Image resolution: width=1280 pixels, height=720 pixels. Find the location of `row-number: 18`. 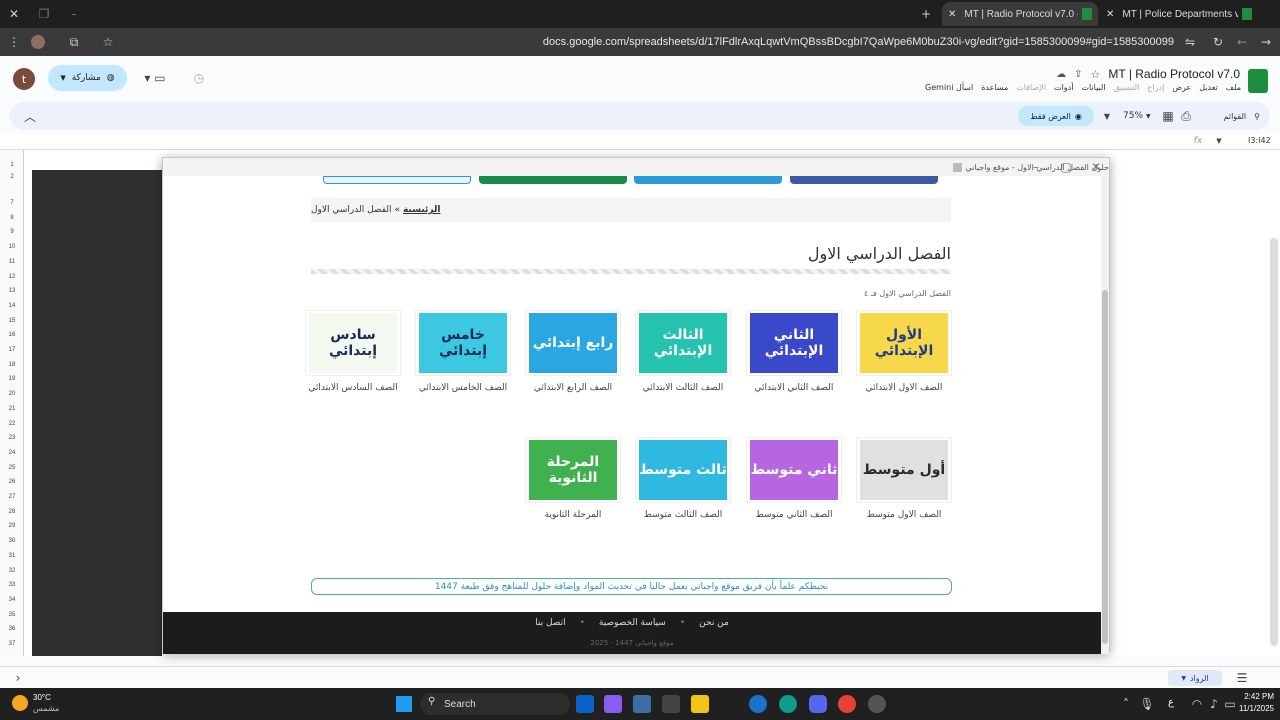

row-number: 18 is located at coordinates (12, 365).